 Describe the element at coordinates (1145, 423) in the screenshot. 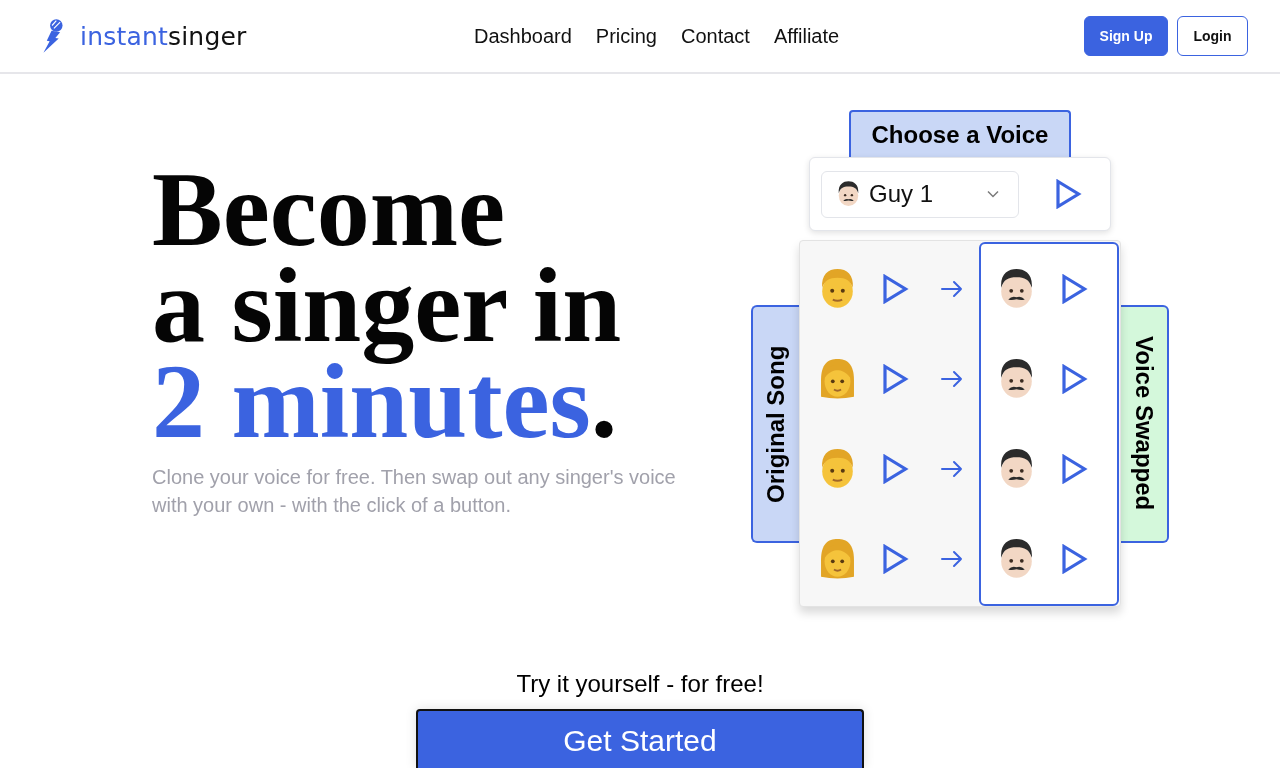

I see `column-heading: Voice Swapped` at that location.